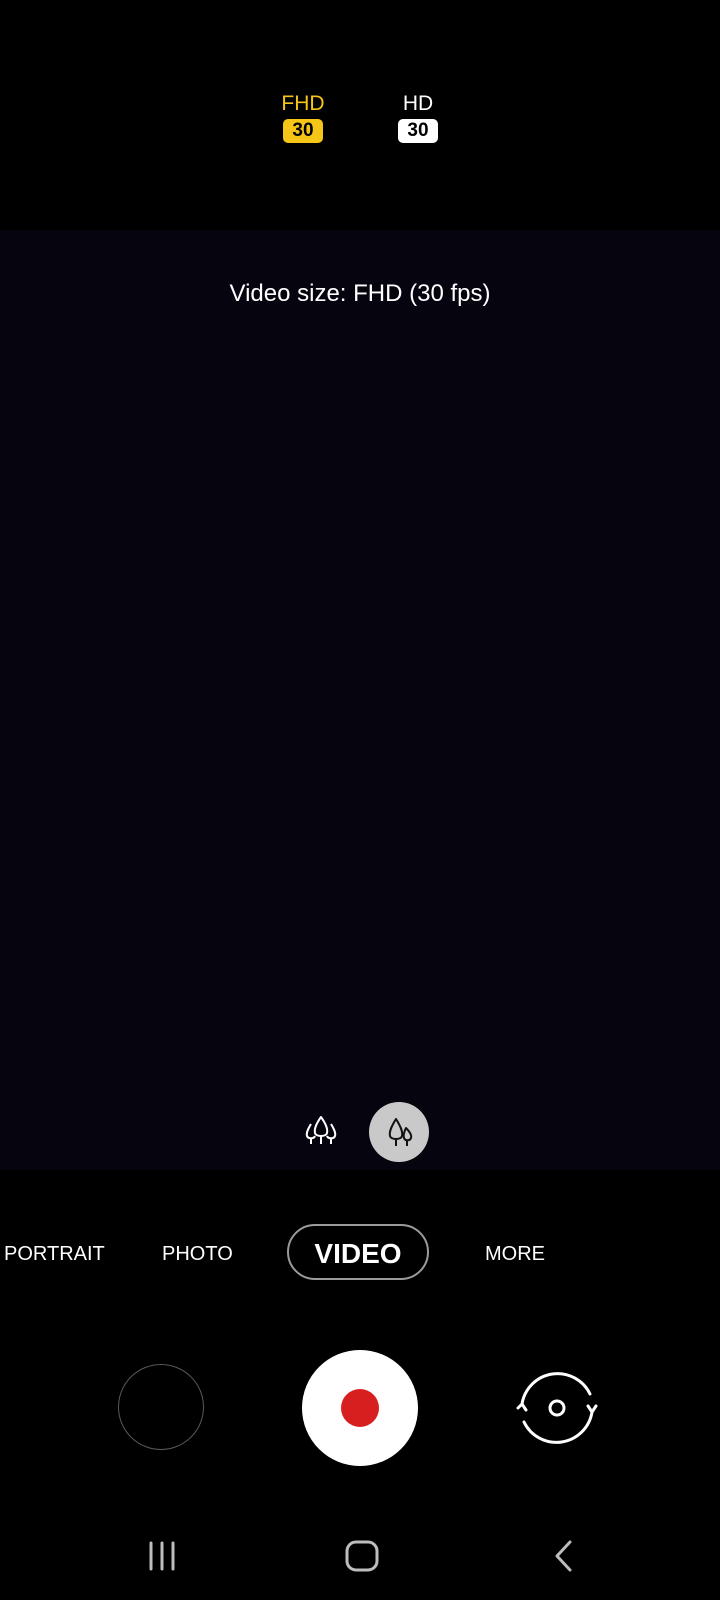 The height and width of the screenshot is (1600, 720). I want to click on video-size-toast: Video size: FHD (30 fps), so click(360, 293).